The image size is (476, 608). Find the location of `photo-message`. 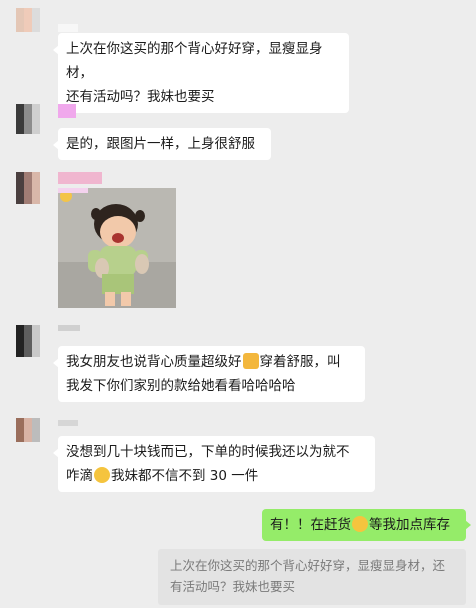

photo-message is located at coordinates (117, 248).